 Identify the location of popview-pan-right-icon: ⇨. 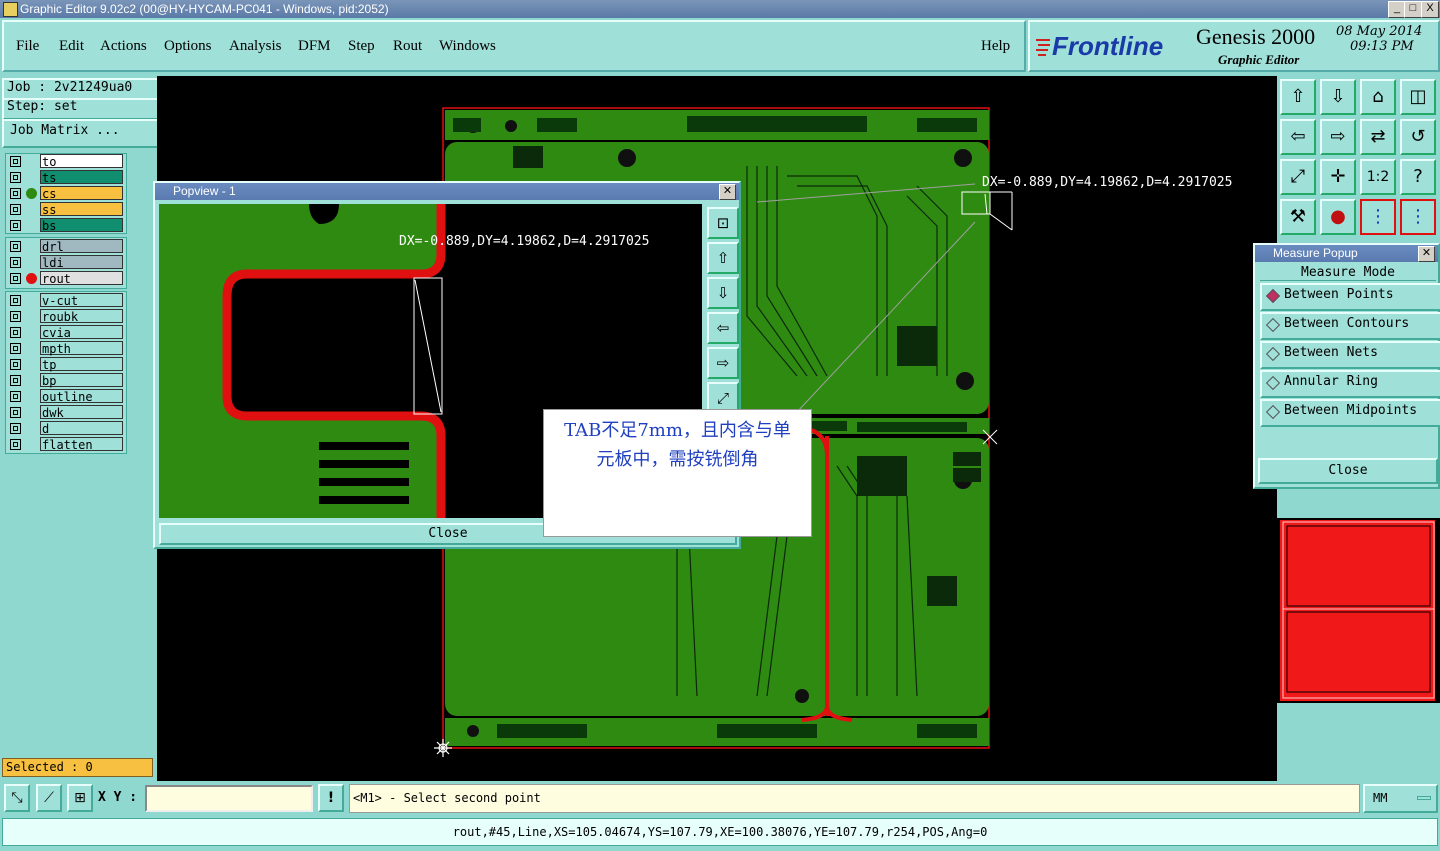
(723, 363).